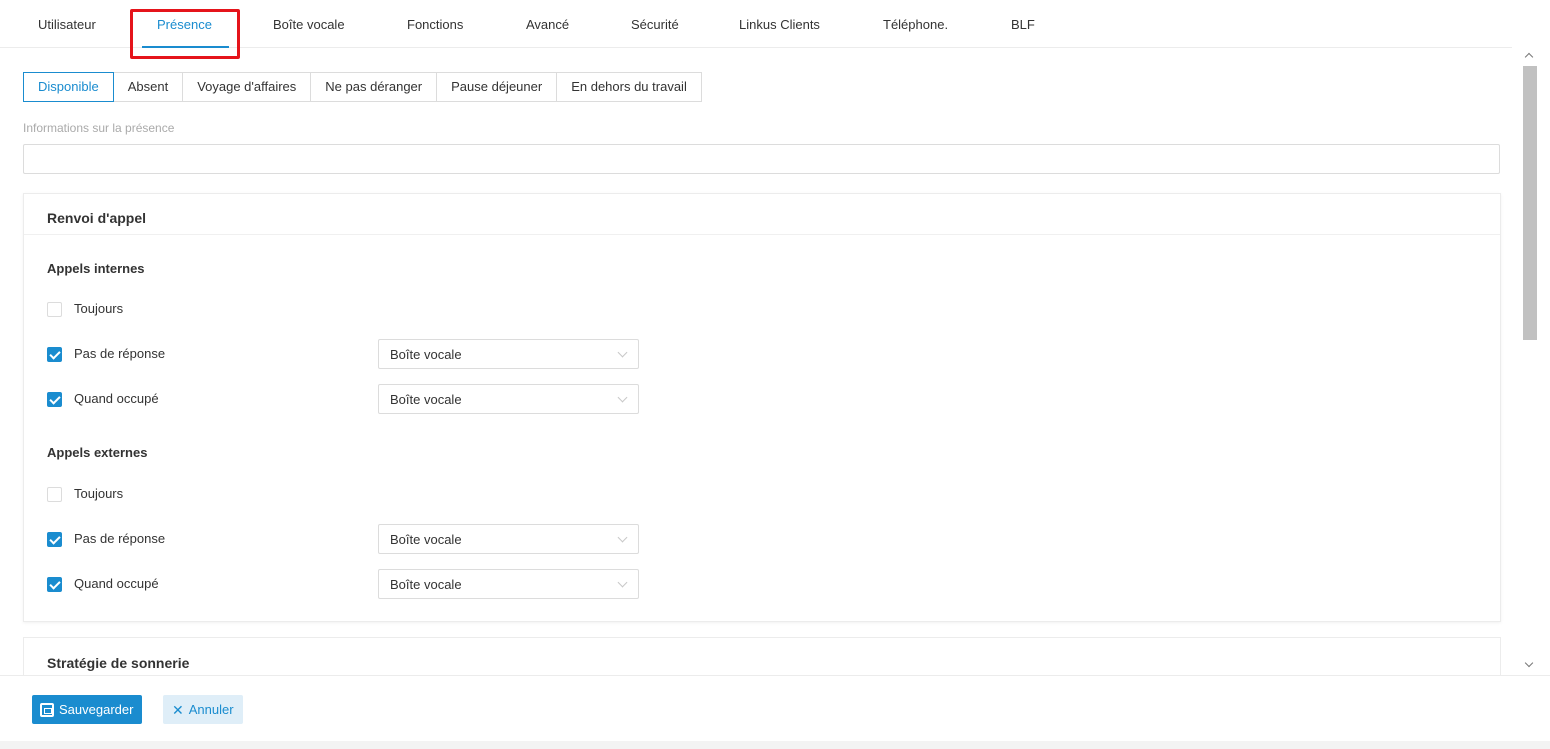 The image size is (1550, 749). I want to click on tab-telephone: Téléphone., so click(915, 24).